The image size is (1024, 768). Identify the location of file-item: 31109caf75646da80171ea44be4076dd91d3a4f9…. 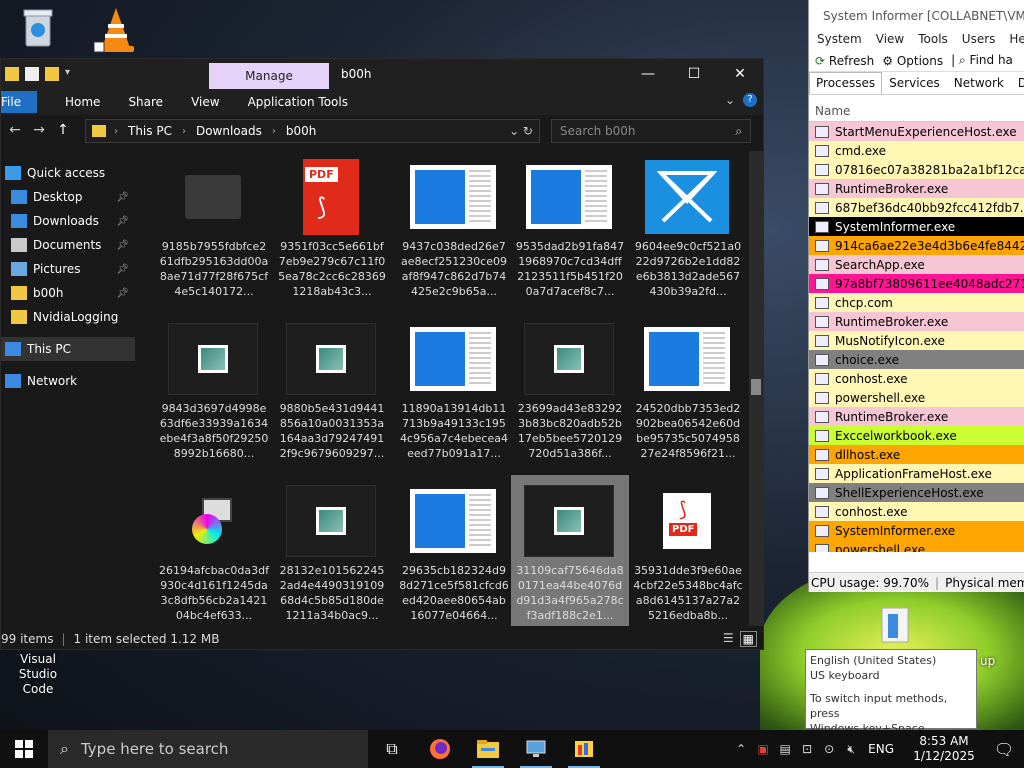
(570, 550).